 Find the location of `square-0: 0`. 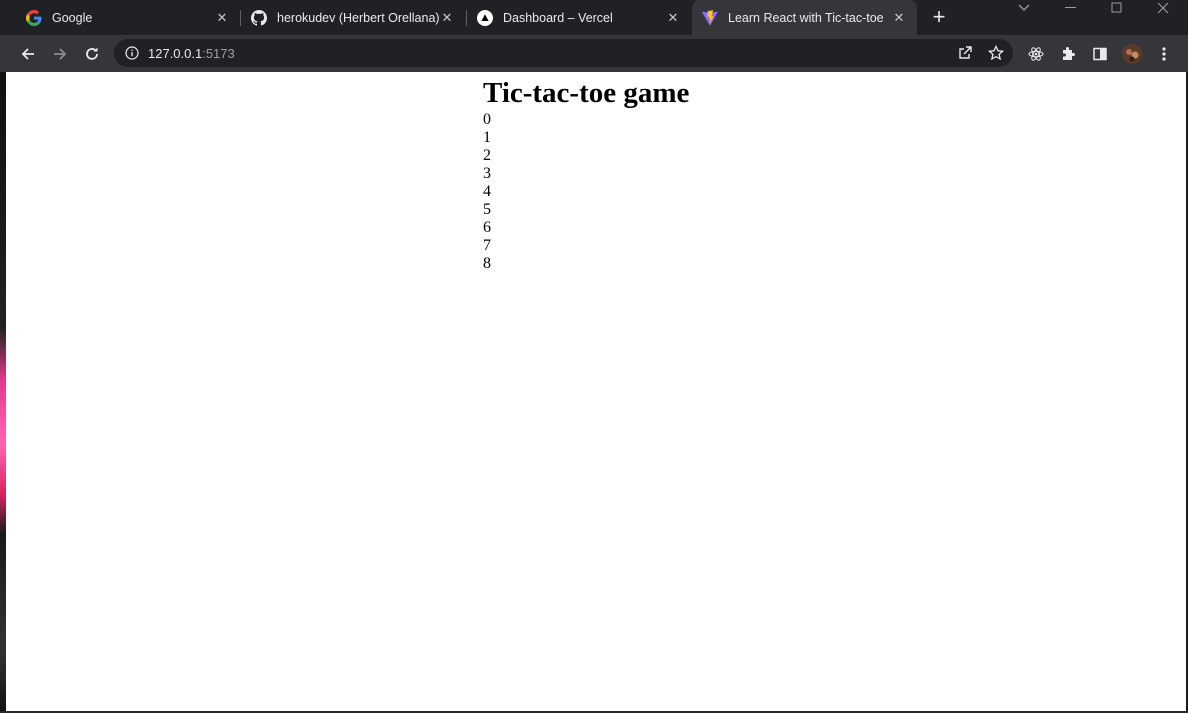

square-0: 0 is located at coordinates (487, 119).